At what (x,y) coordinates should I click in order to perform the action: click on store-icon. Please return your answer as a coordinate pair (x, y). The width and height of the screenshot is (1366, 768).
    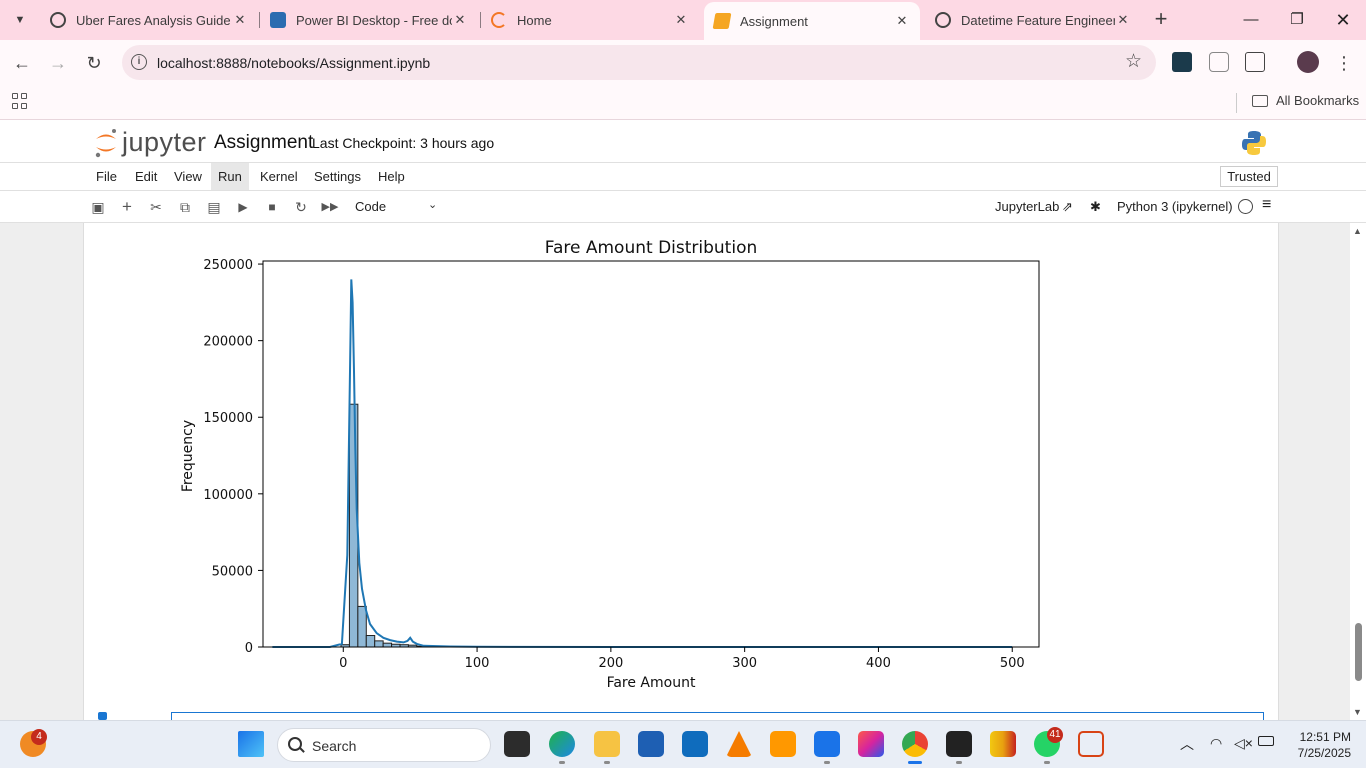
    Looking at the image, I should click on (651, 744).